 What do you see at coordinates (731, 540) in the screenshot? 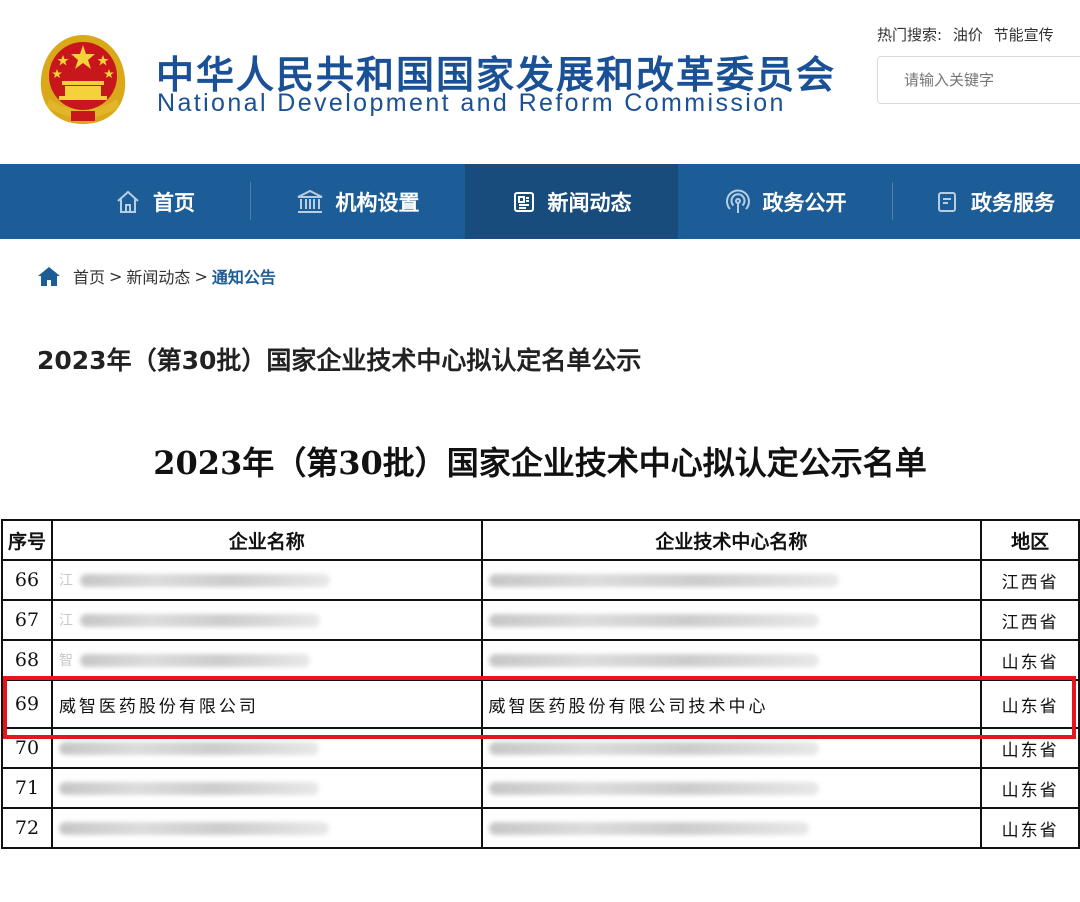
I see `column-header: 企业技术中心名称` at bounding box center [731, 540].